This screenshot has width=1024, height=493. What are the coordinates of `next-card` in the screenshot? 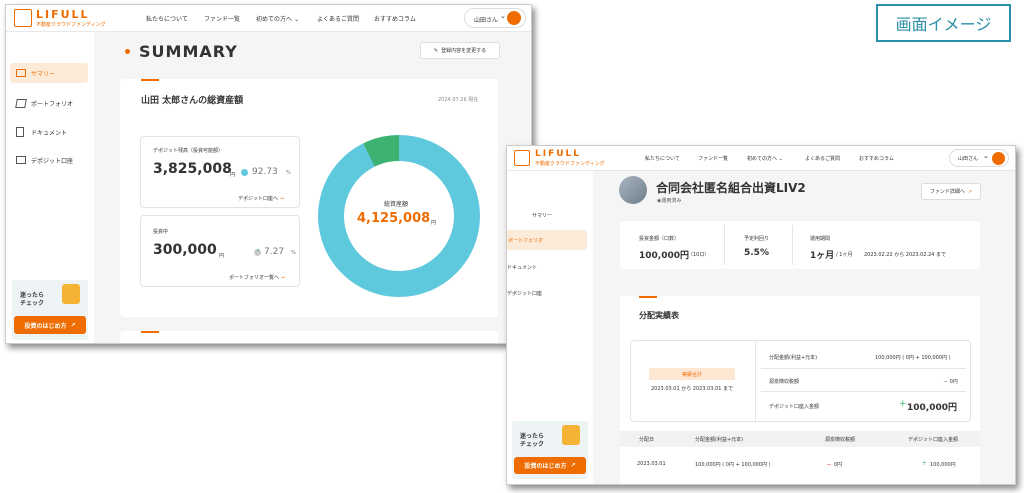 It's located at (309, 337).